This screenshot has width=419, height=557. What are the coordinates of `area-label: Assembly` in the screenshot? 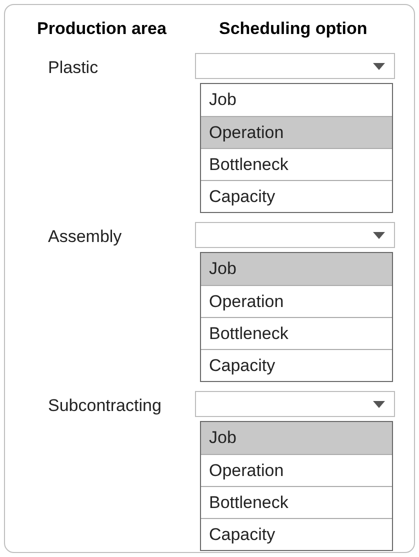 It's located at (85, 236).